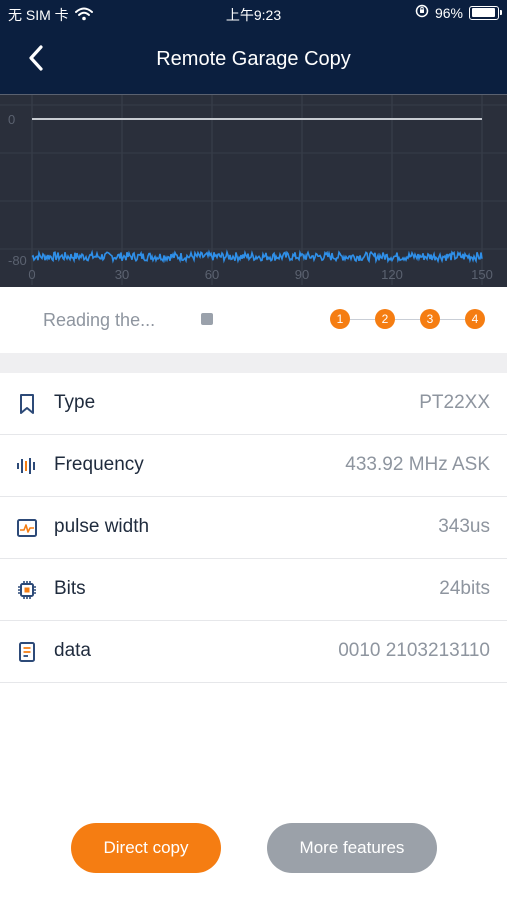 The height and width of the screenshot is (900, 507). Describe the element at coordinates (430, 319) in the screenshot. I see `step-3: 3` at that location.